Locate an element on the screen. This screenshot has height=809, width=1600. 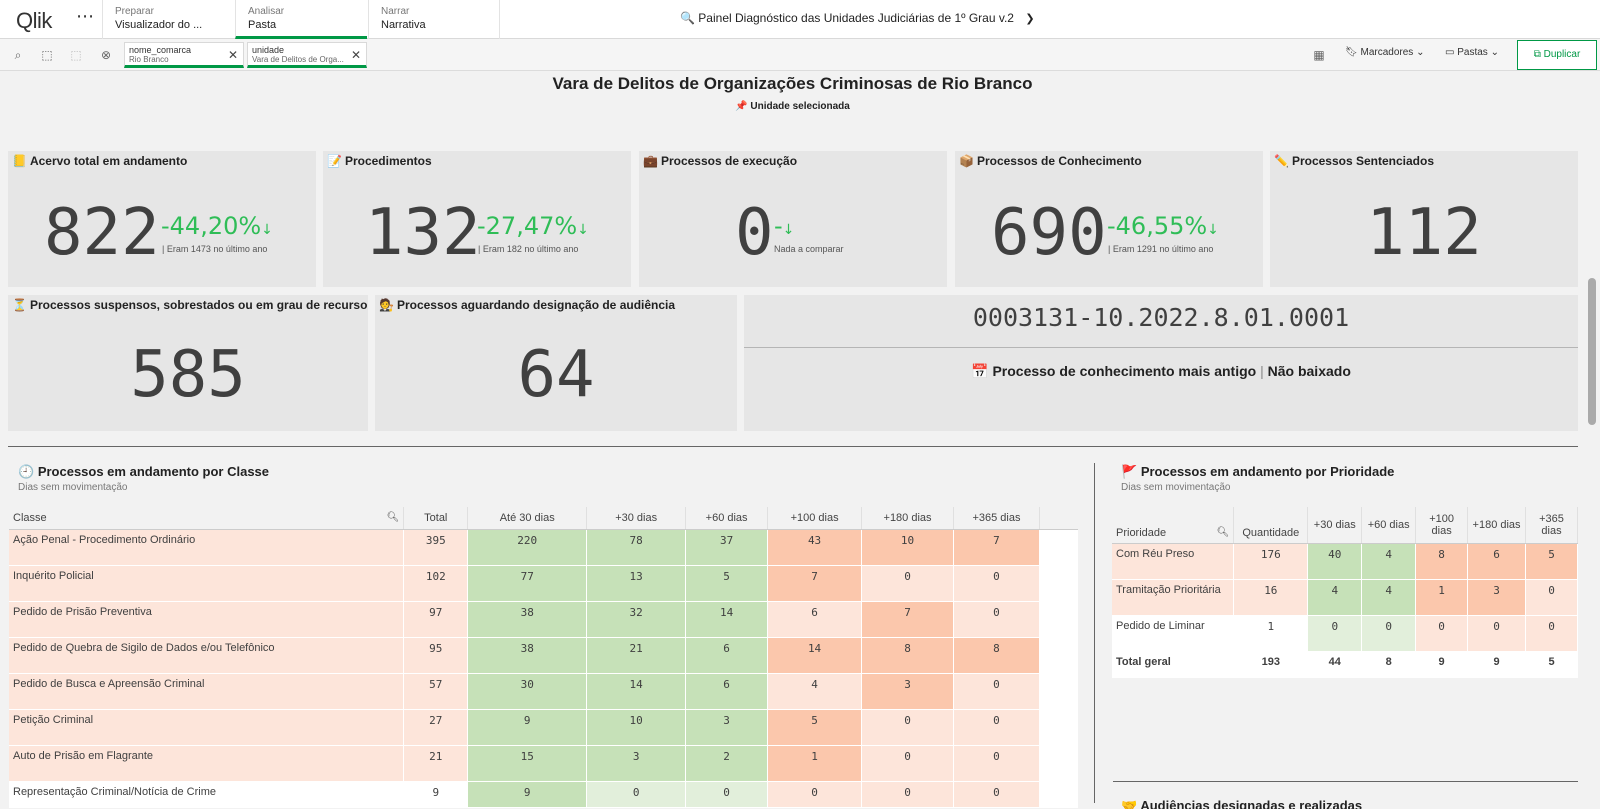
kpi-value: 690 is located at coordinates (1049, 233).